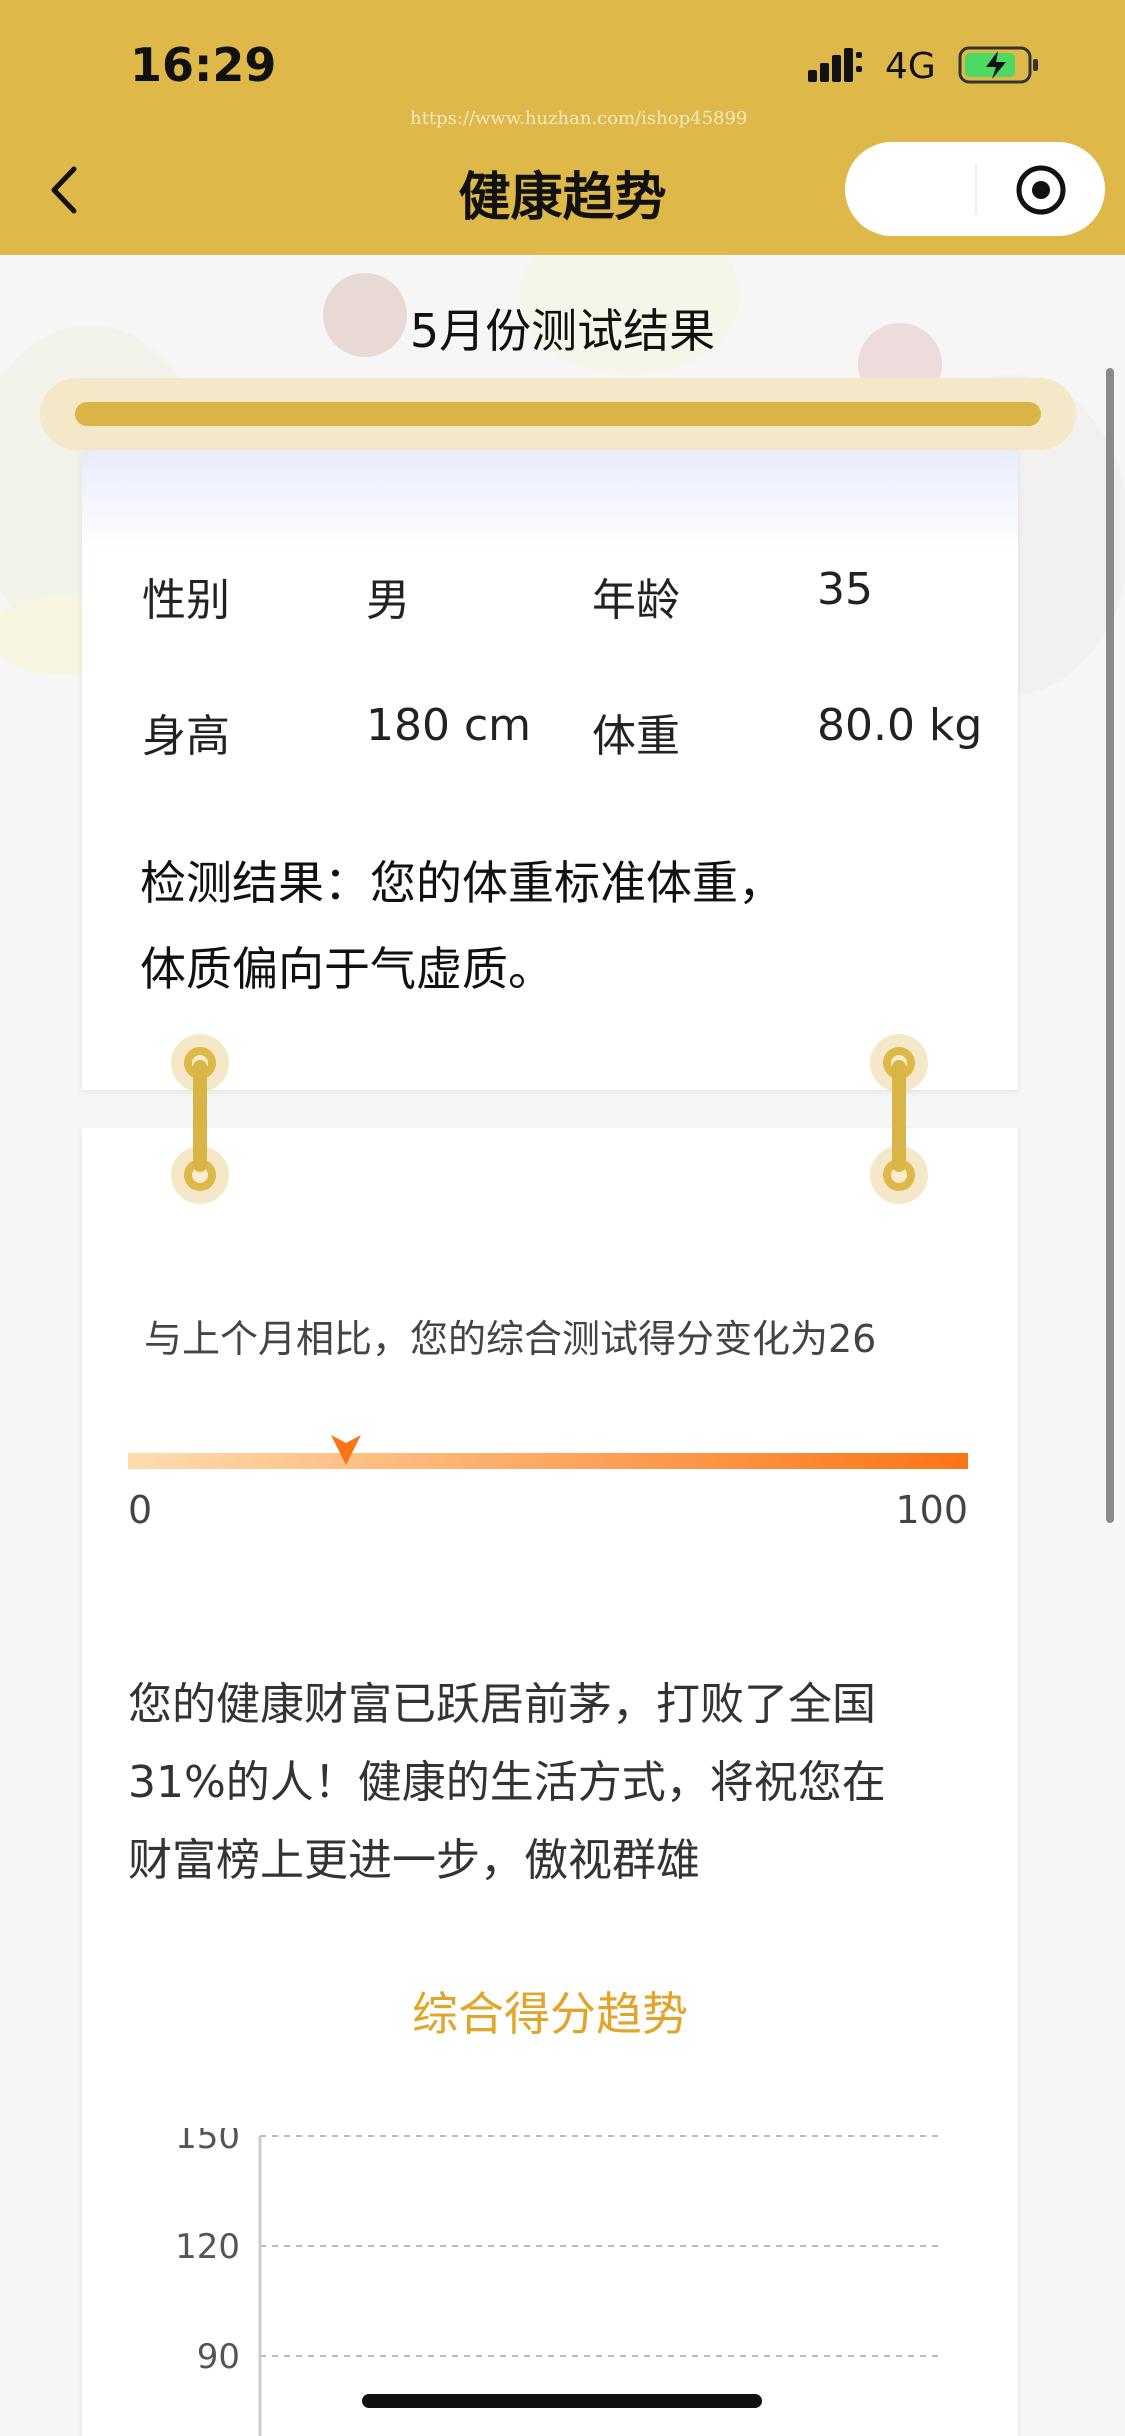 The width and height of the screenshot is (1125, 2436). What do you see at coordinates (203, 65) in the screenshot?
I see `status-time: 16:29` at bounding box center [203, 65].